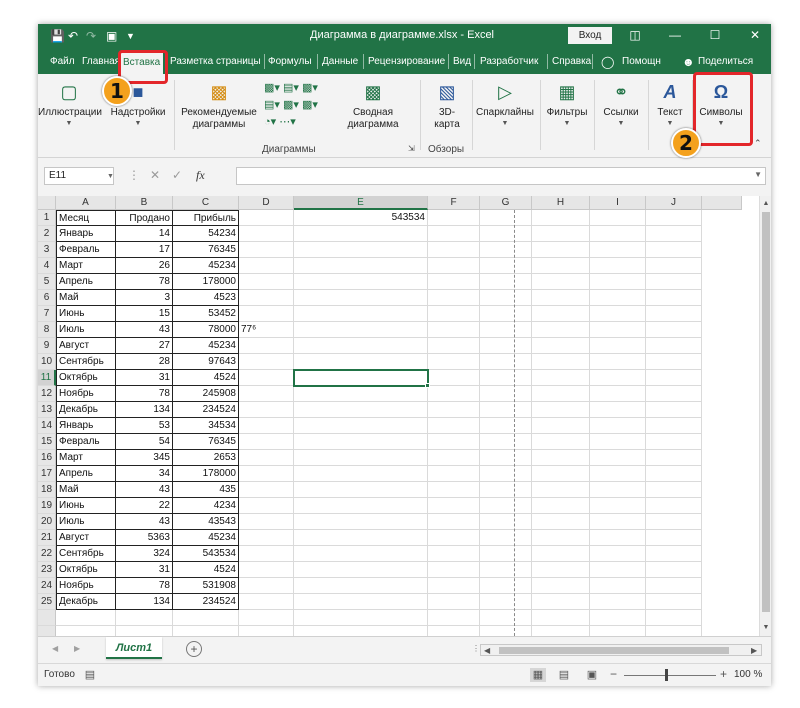 The height and width of the screenshot is (708, 800). Describe the element at coordinates (144, 362) in the screenshot. I see `cell-b: 28` at that location.